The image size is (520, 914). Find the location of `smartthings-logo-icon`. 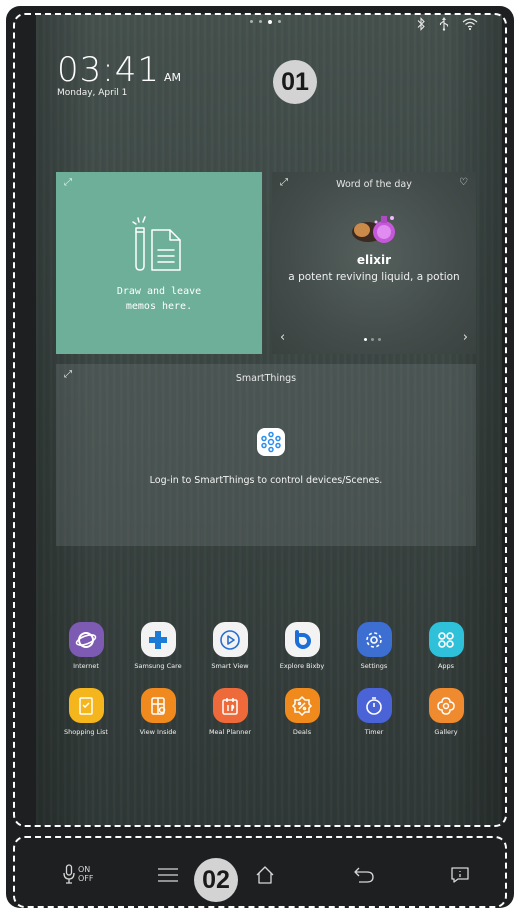

smartthings-logo-icon is located at coordinates (271, 442).